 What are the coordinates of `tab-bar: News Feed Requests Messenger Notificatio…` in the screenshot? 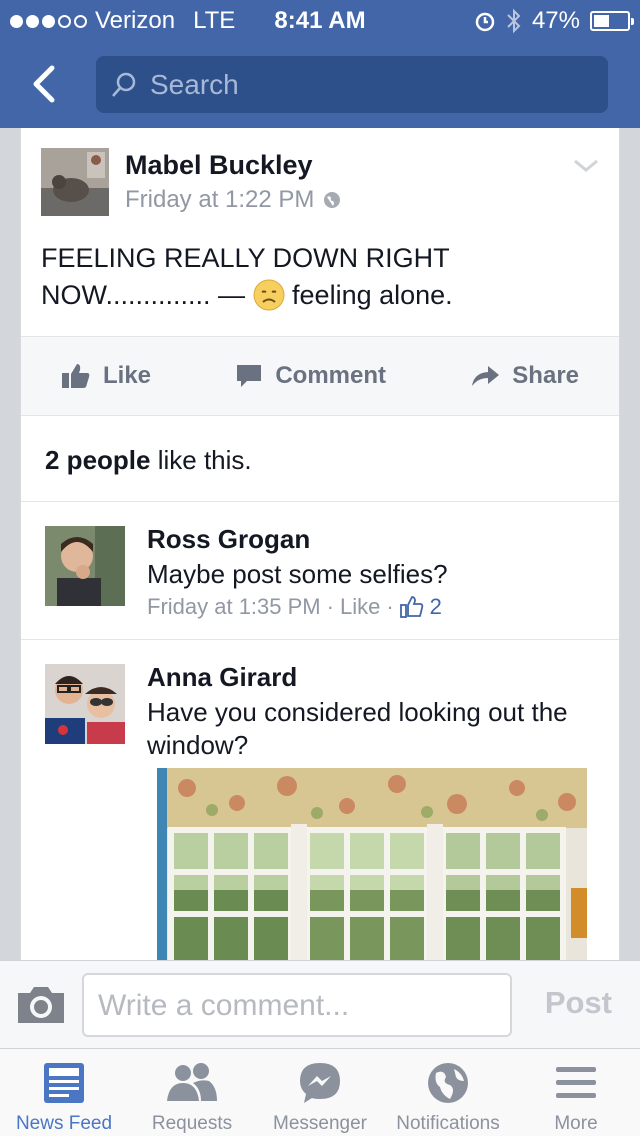 It's located at (320, 1092).